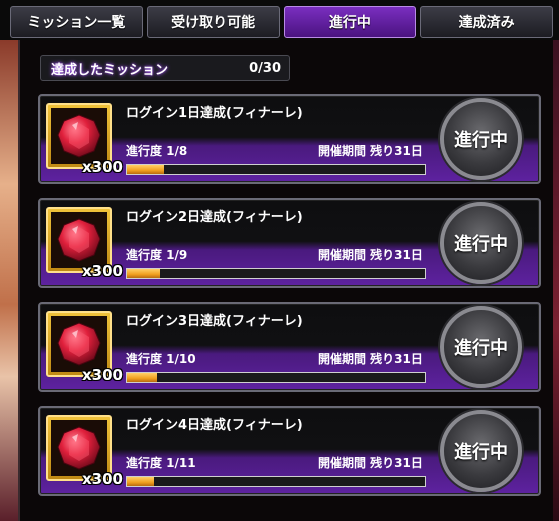 Image resolution: width=559 pixels, height=521 pixels. Describe the element at coordinates (350, 22) in the screenshot. I see `tab-in-progress: 進行中` at that location.